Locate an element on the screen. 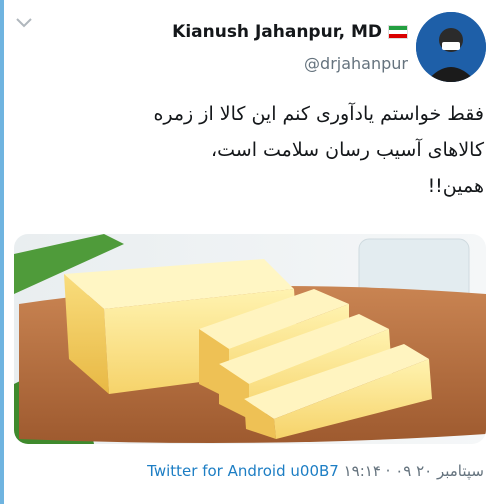  author-row: Kianush Jahanpur, MD is located at coordinates (290, 32).